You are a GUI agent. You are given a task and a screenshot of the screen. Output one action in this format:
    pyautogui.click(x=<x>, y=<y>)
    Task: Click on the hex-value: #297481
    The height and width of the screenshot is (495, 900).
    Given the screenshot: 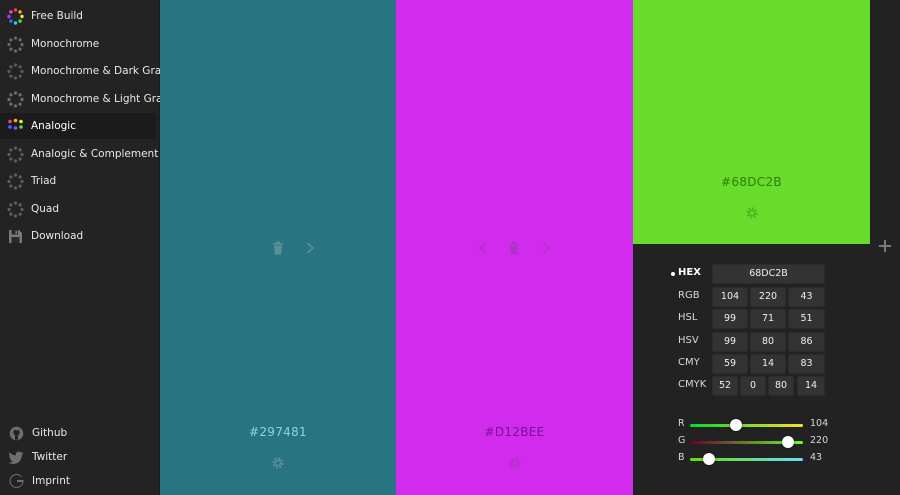 What is the action you would take?
    pyautogui.click(x=278, y=432)
    